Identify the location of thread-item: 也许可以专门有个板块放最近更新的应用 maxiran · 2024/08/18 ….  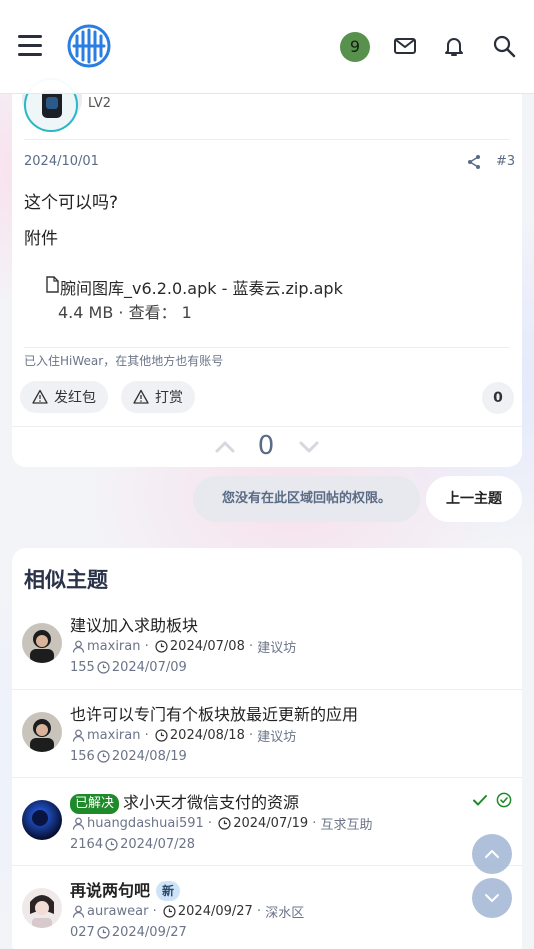
(267, 733).